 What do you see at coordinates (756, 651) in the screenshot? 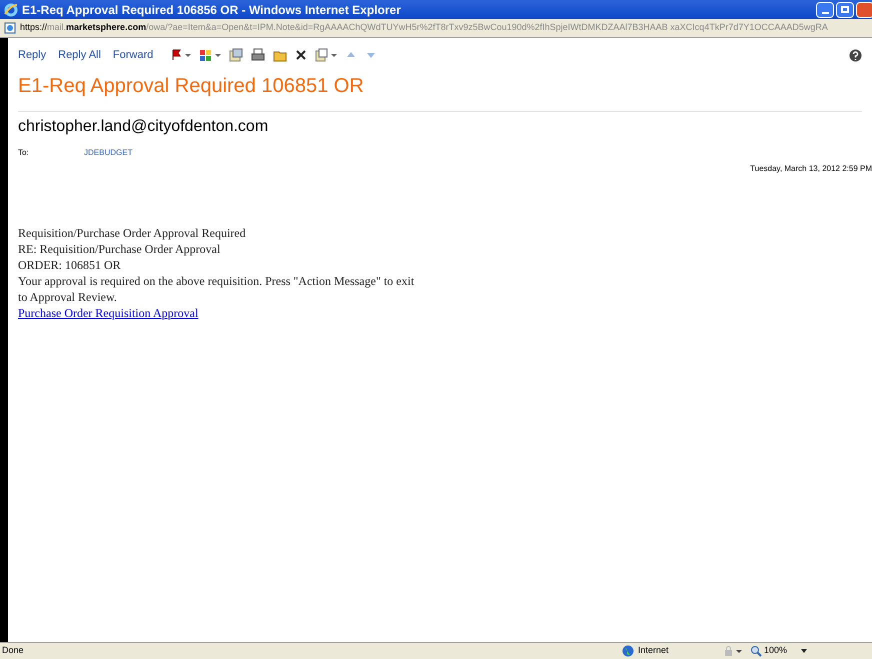
I see `zoom-icon` at bounding box center [756, 651].